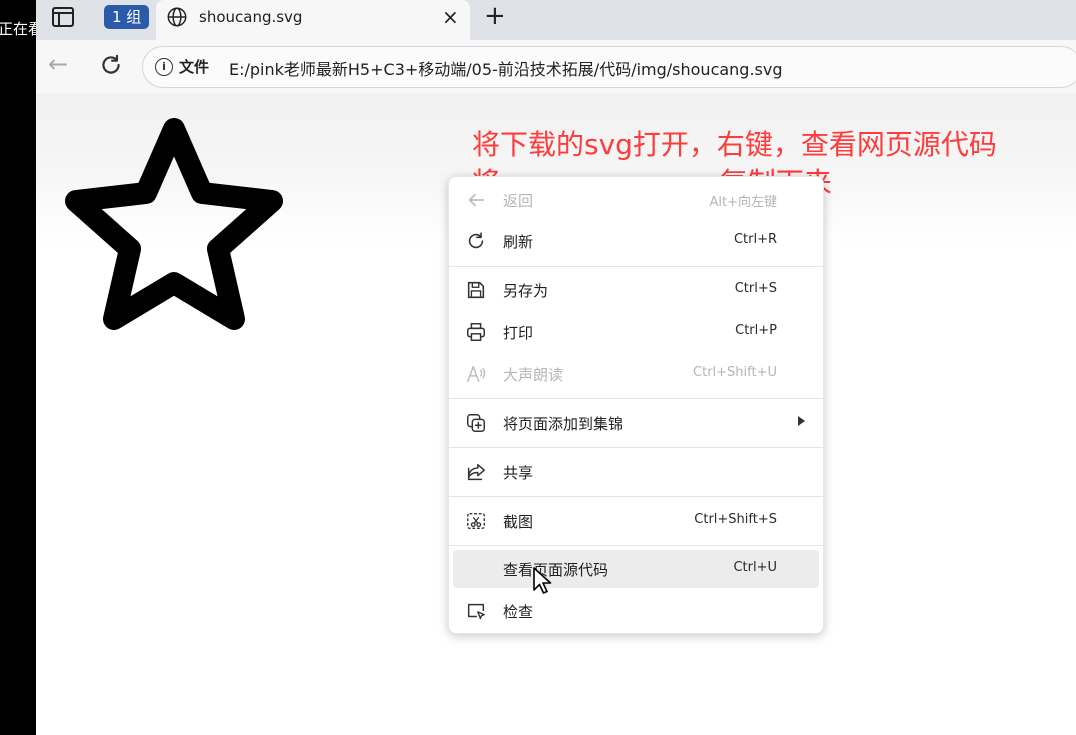 This screenshot has height=735, width=1076. What do you see at coordinates (111, 65) in the screenshot?
I see `refresh-button` at bounding box center [111, 65].